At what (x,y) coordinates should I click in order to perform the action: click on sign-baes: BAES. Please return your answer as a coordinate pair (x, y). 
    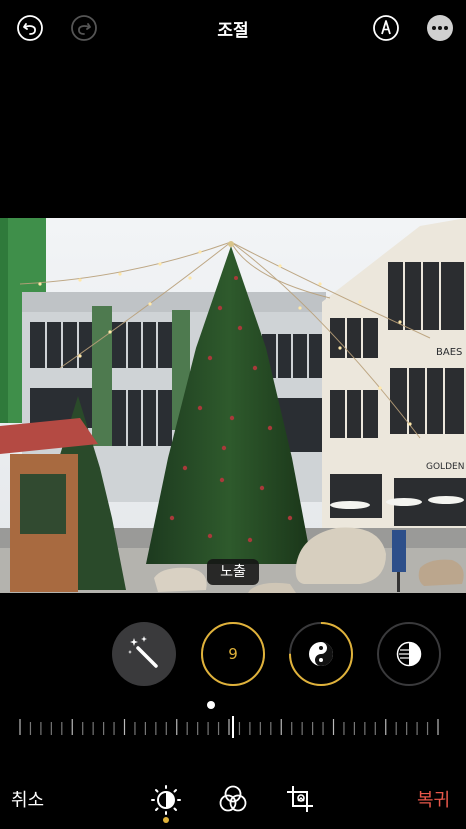
    Looking at the image, I should click on (449, 352).